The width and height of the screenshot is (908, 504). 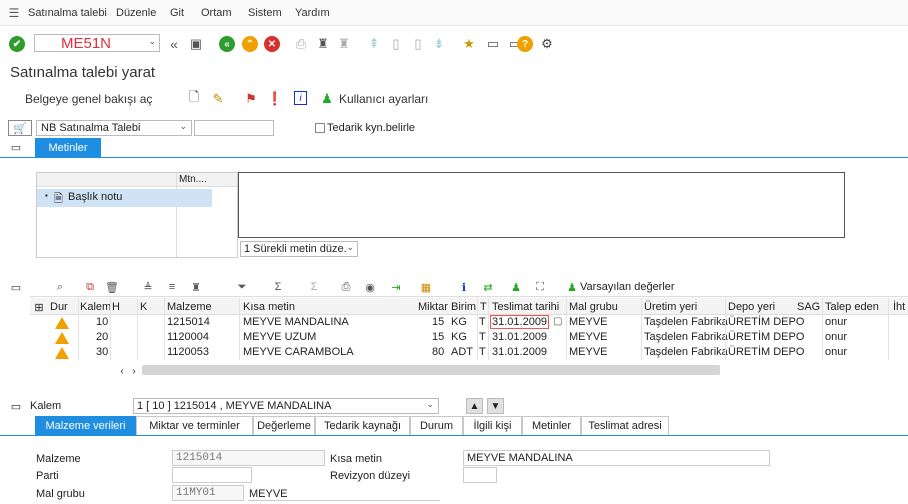 I want to click on command-field: ME51N ⌄, so click(x=97, y=43).